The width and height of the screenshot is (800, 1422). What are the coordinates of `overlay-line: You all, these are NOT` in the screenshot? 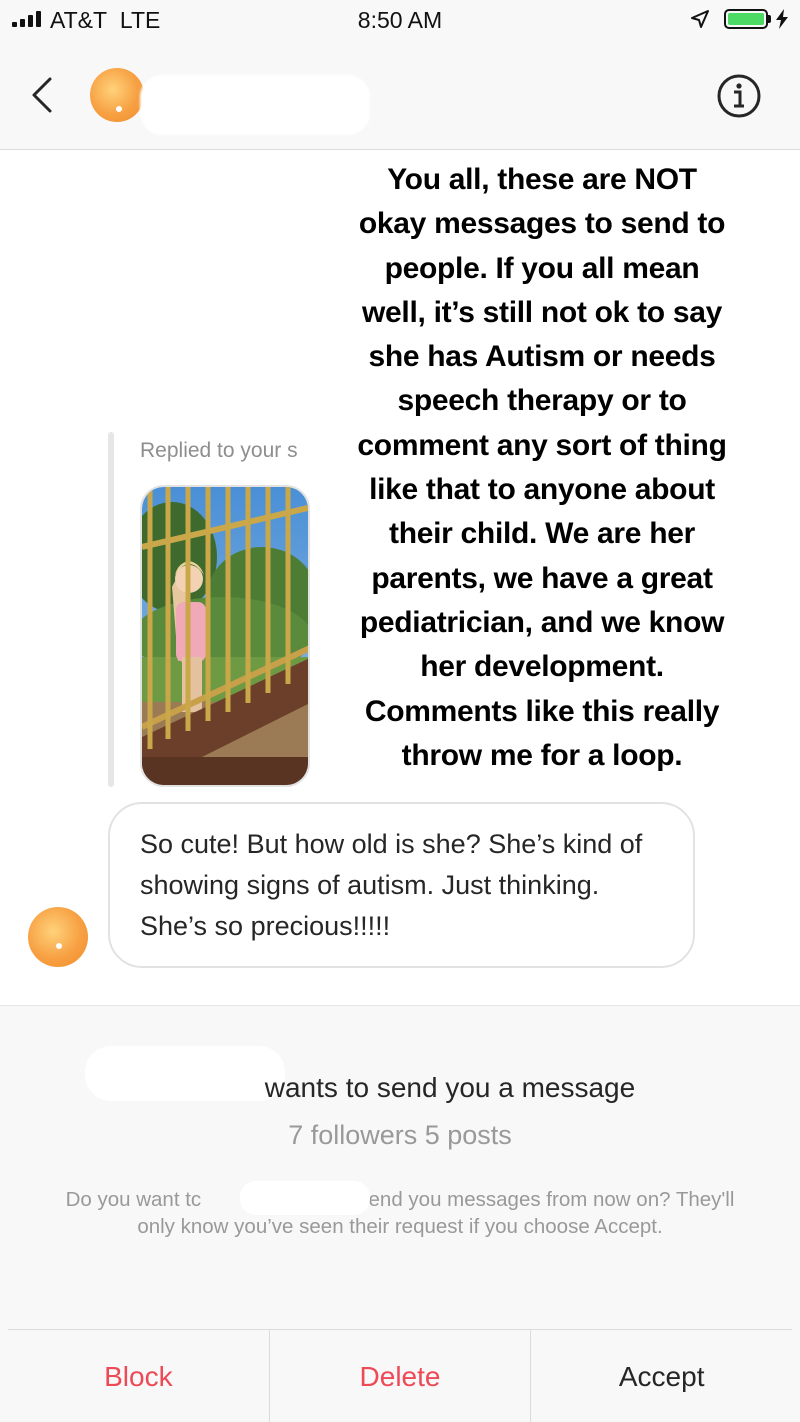 It's located at (542, 179).